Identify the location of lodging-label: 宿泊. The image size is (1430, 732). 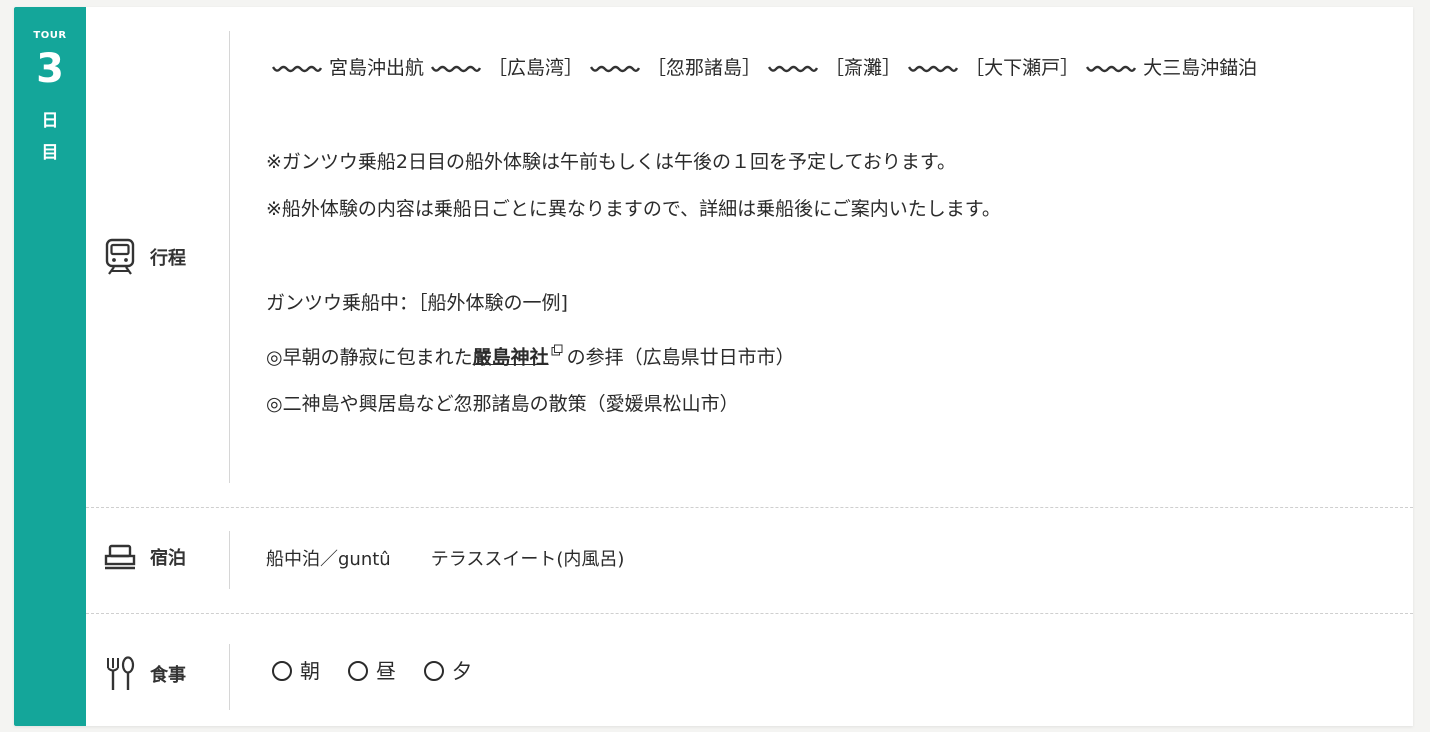
(145, 557).